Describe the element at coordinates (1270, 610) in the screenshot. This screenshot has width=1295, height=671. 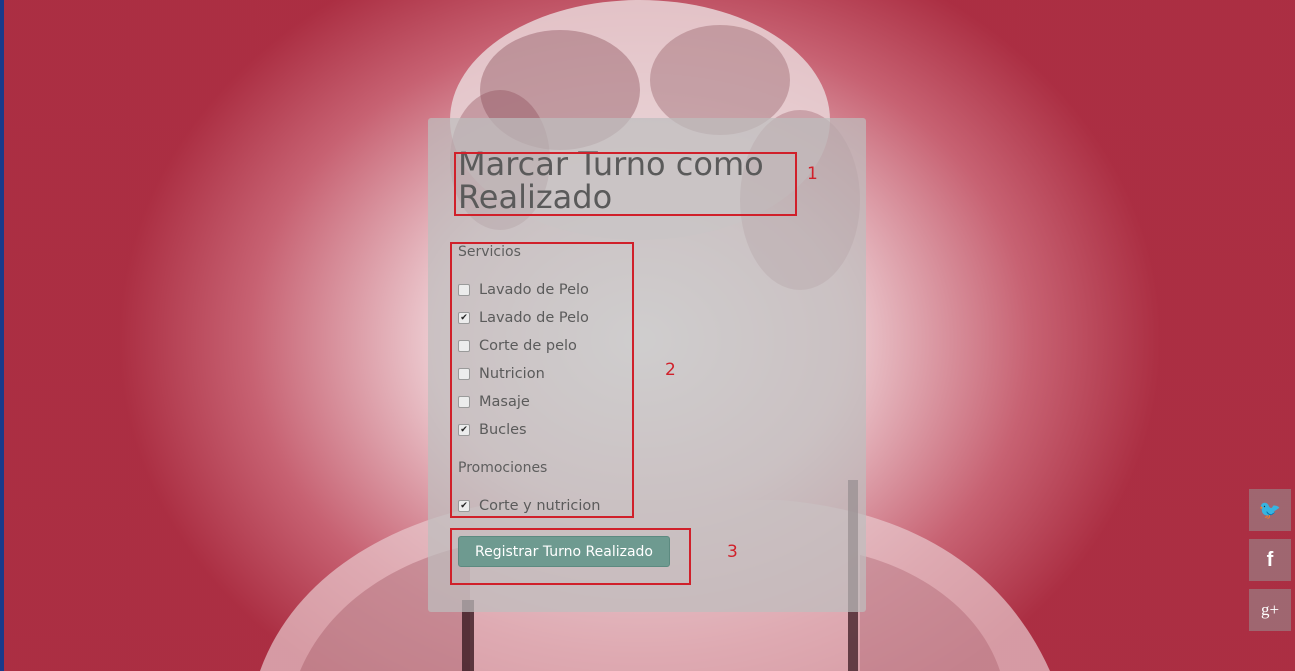
I see `google-plus-icon: g+` at that location.